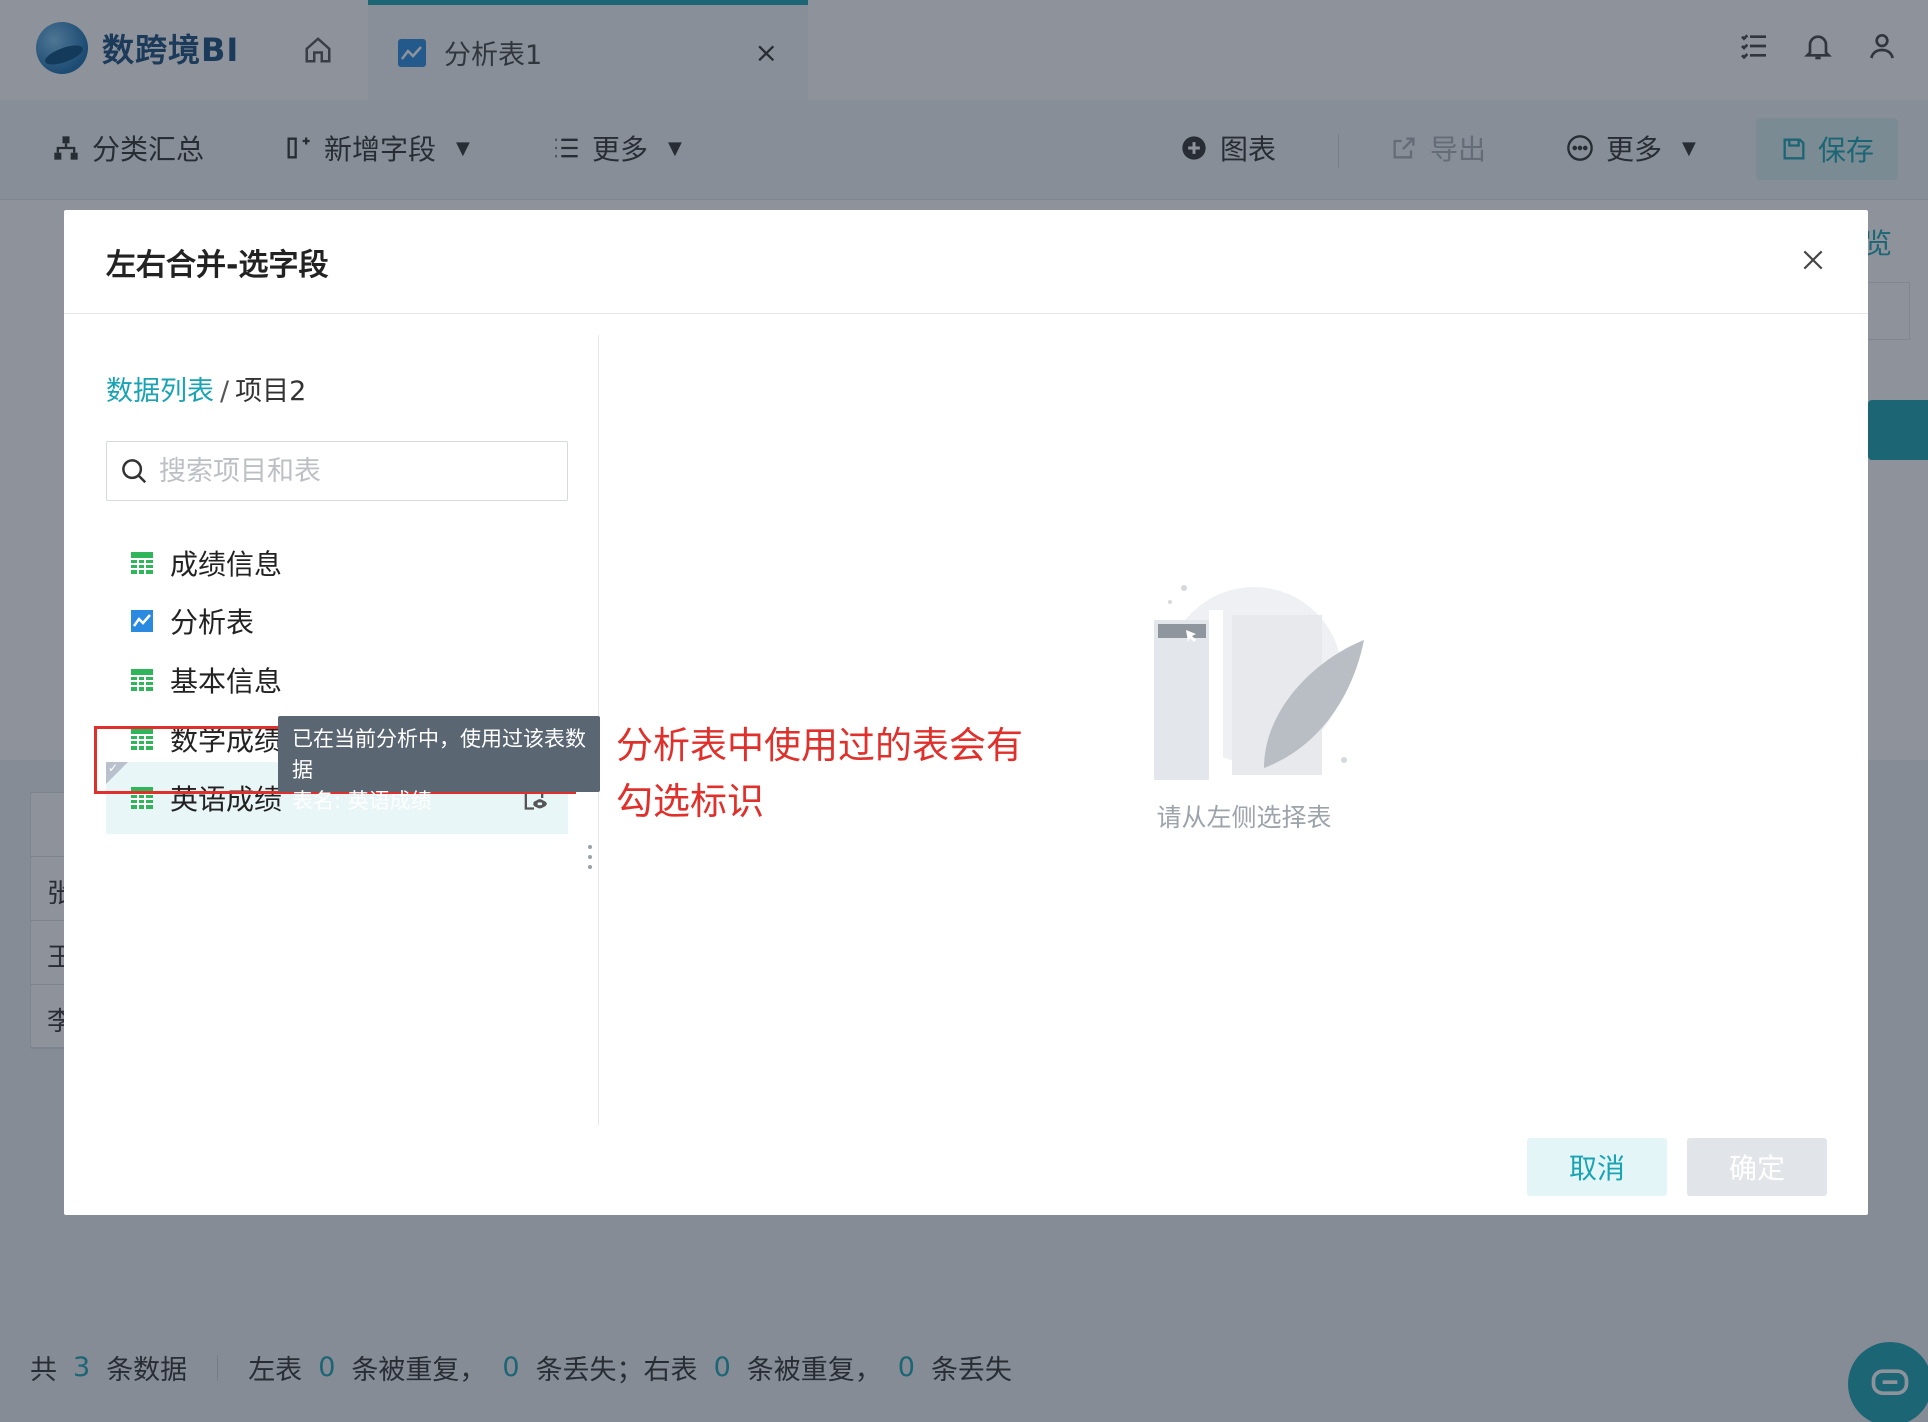  I want to click on list-item-label: 成绩信息, so click(226, 564).